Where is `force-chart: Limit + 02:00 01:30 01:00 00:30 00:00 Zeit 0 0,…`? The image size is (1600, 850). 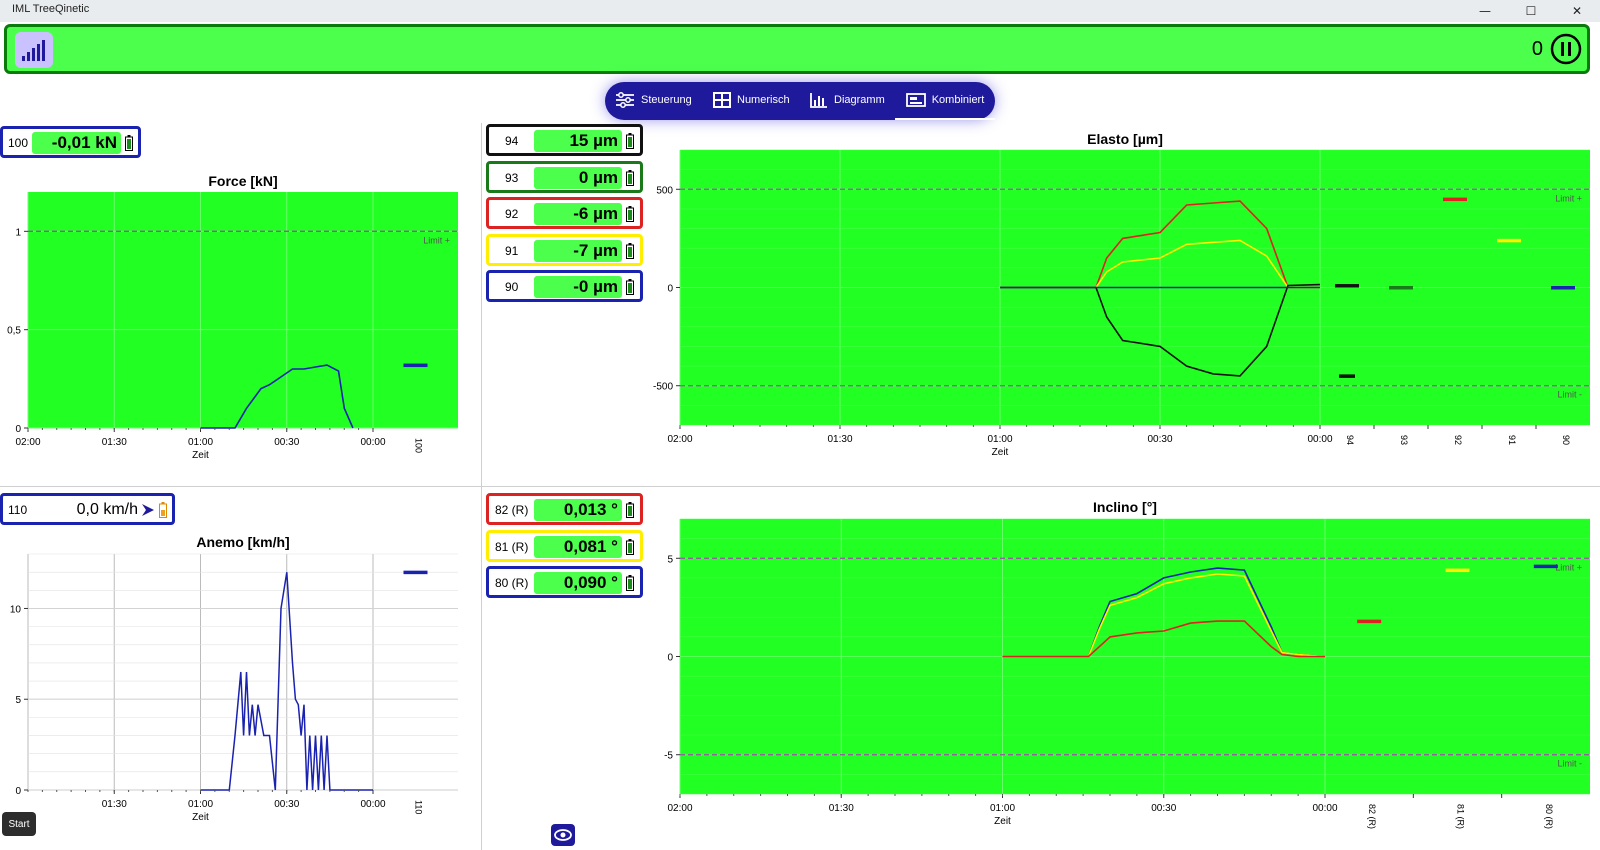 force-chart: Limit + 02:00 01:30 01:00 00:30 00:00 Zeit 0 0,… is located at coordinates (232, 326).